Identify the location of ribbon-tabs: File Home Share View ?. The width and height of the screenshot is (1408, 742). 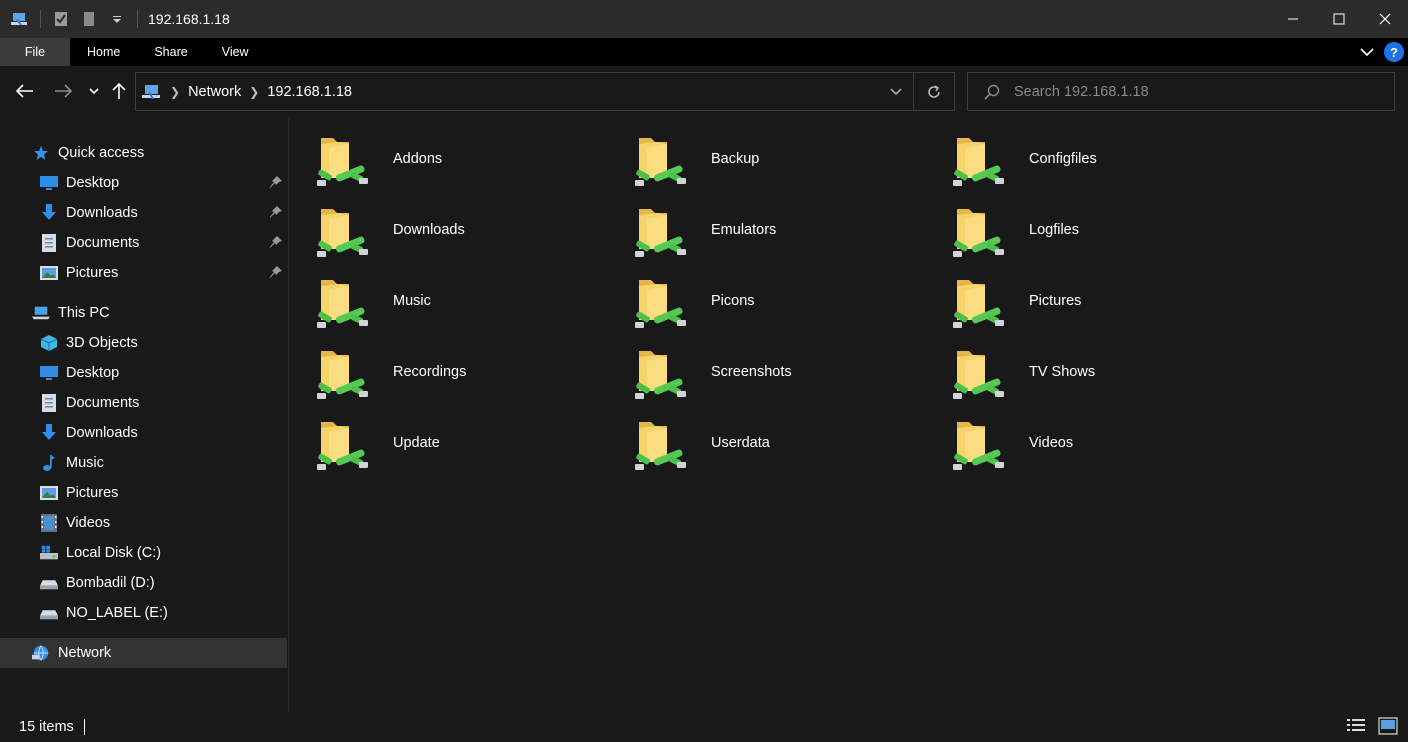
(704, 52).